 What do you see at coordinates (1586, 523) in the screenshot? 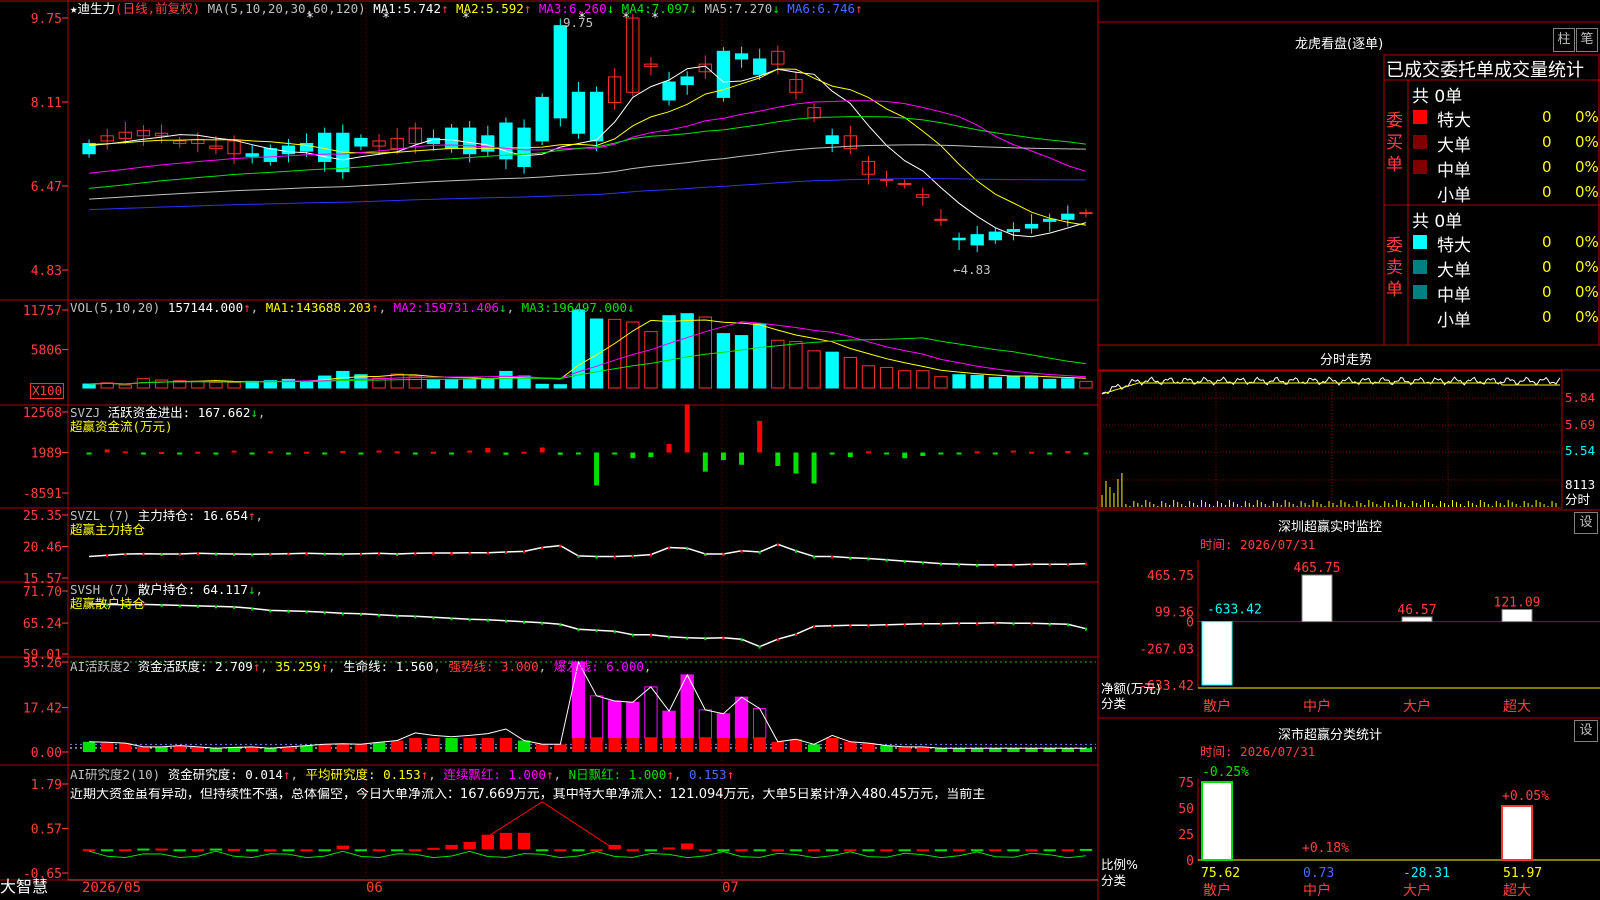
I see `sz-monitor-settings-button: 设` at bounding box center [1586, 523].